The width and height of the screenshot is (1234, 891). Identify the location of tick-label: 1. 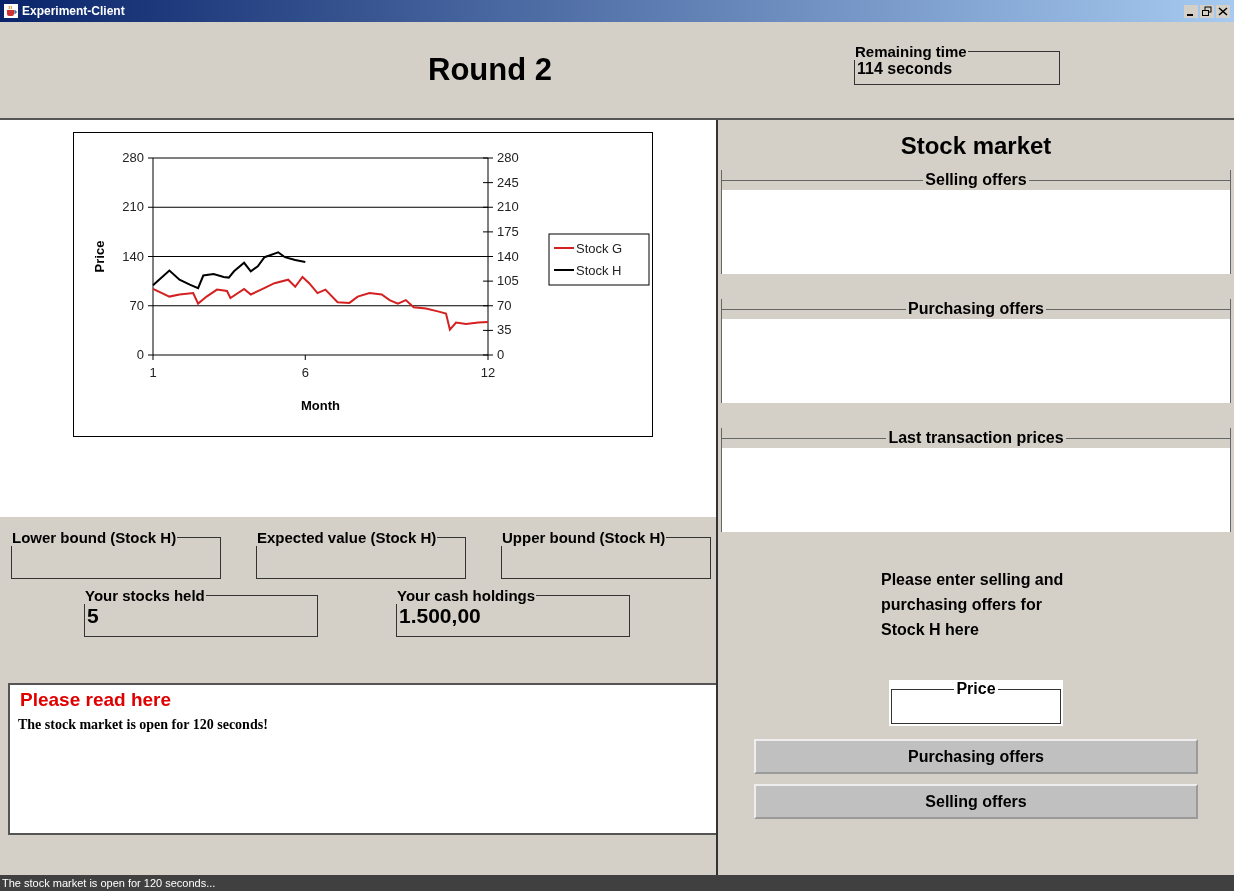
(153, 372).